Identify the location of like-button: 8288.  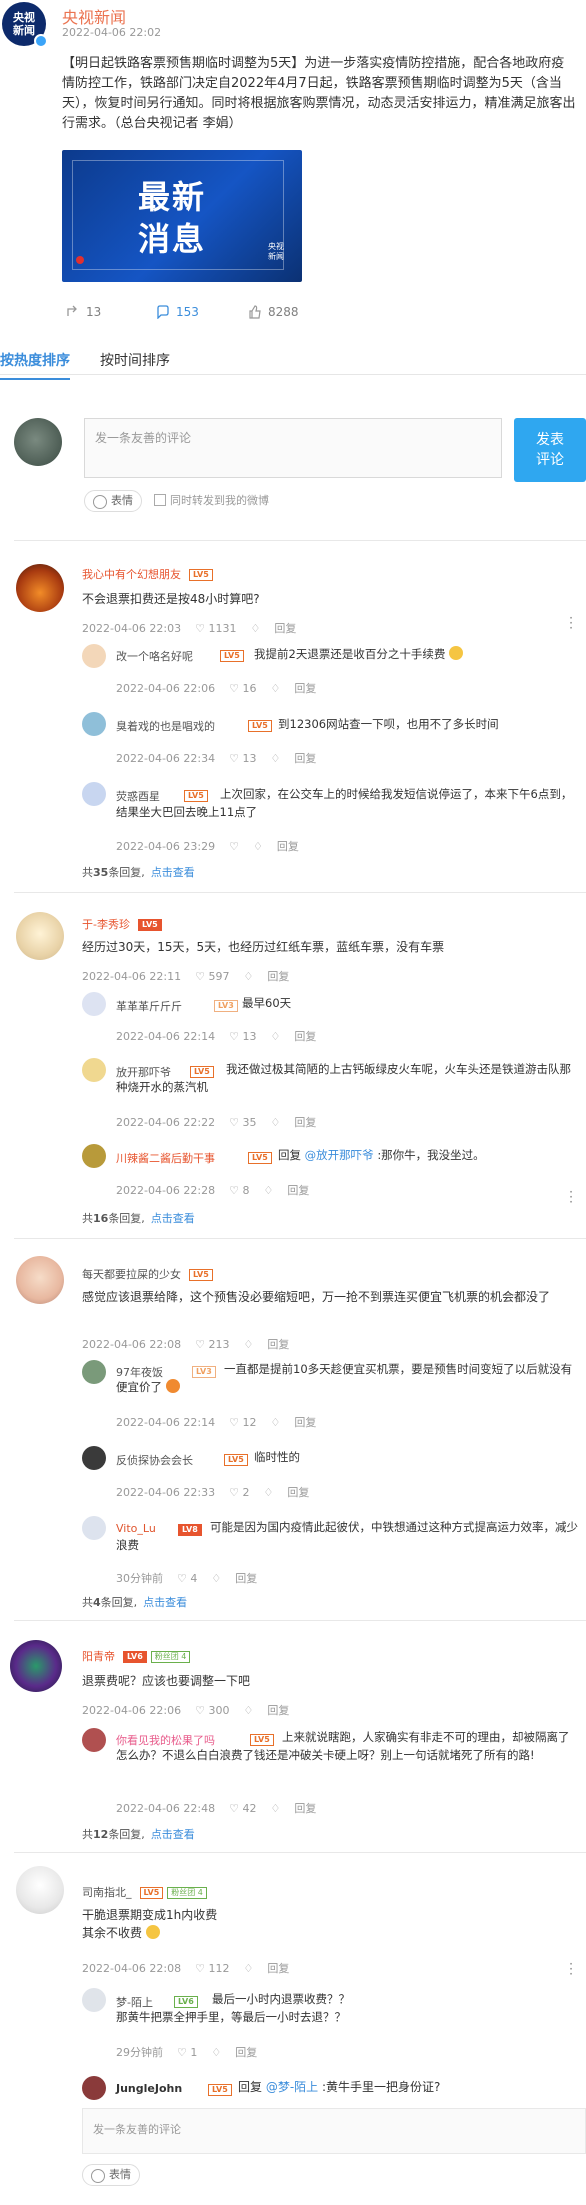
(273, 312).